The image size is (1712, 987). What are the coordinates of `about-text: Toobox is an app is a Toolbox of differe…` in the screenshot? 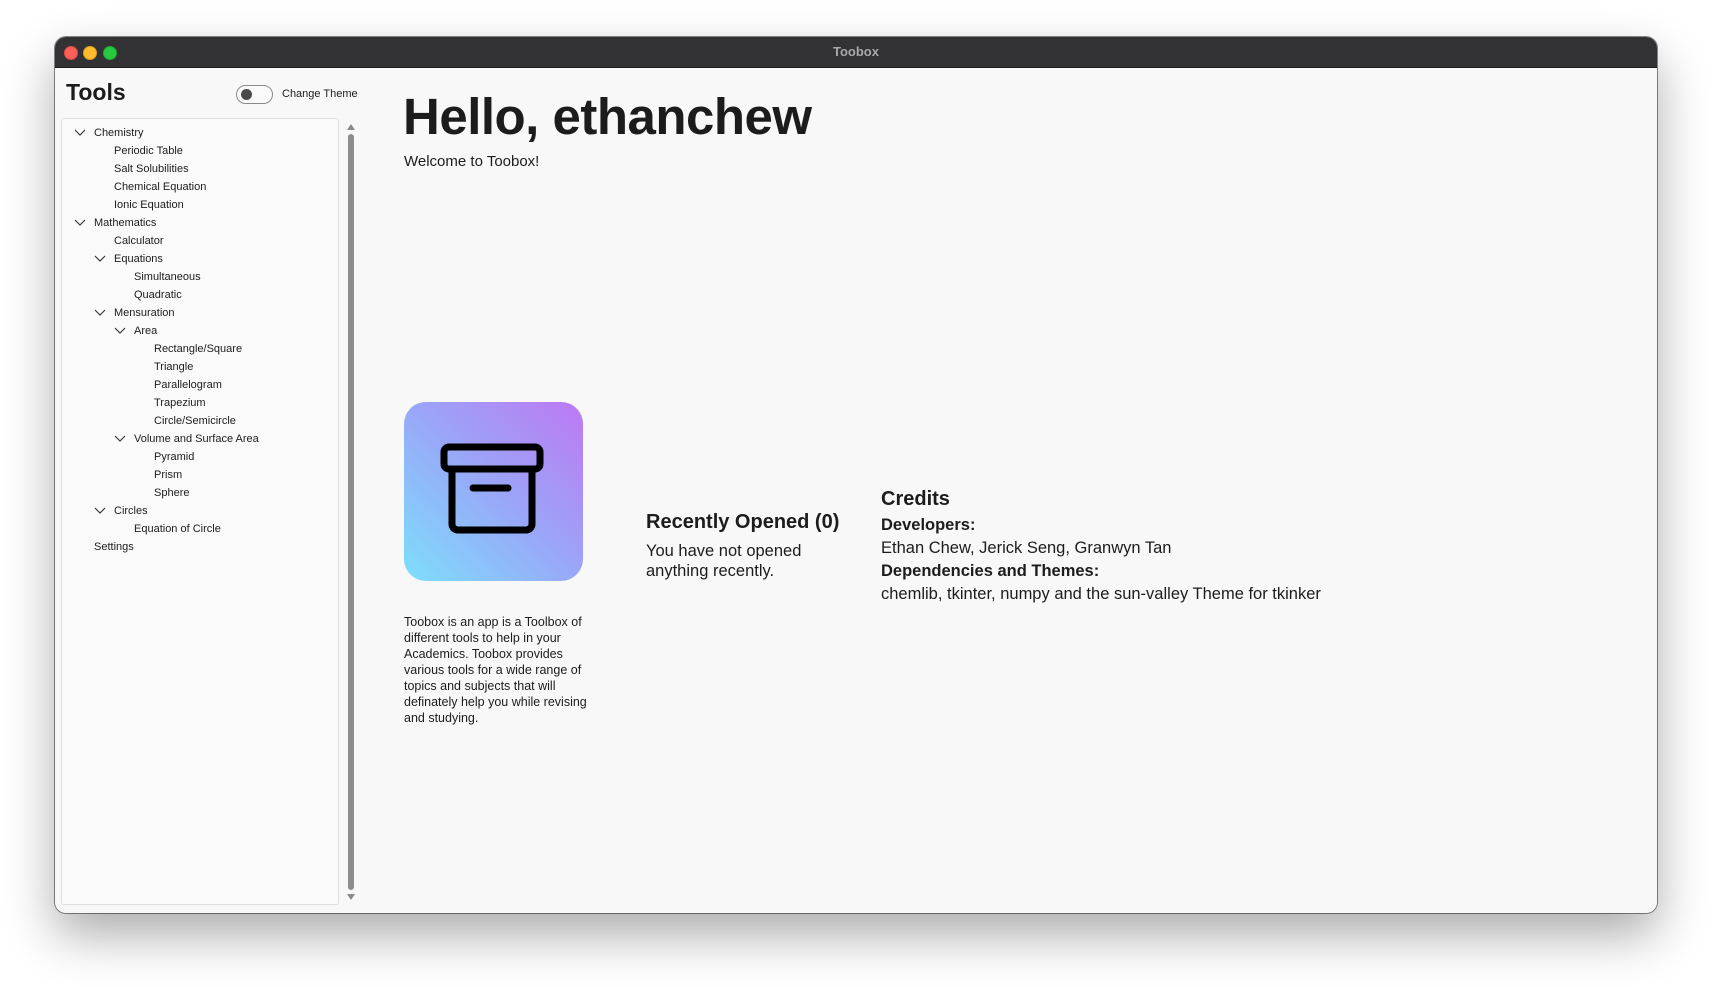 It's located at (495, 670).